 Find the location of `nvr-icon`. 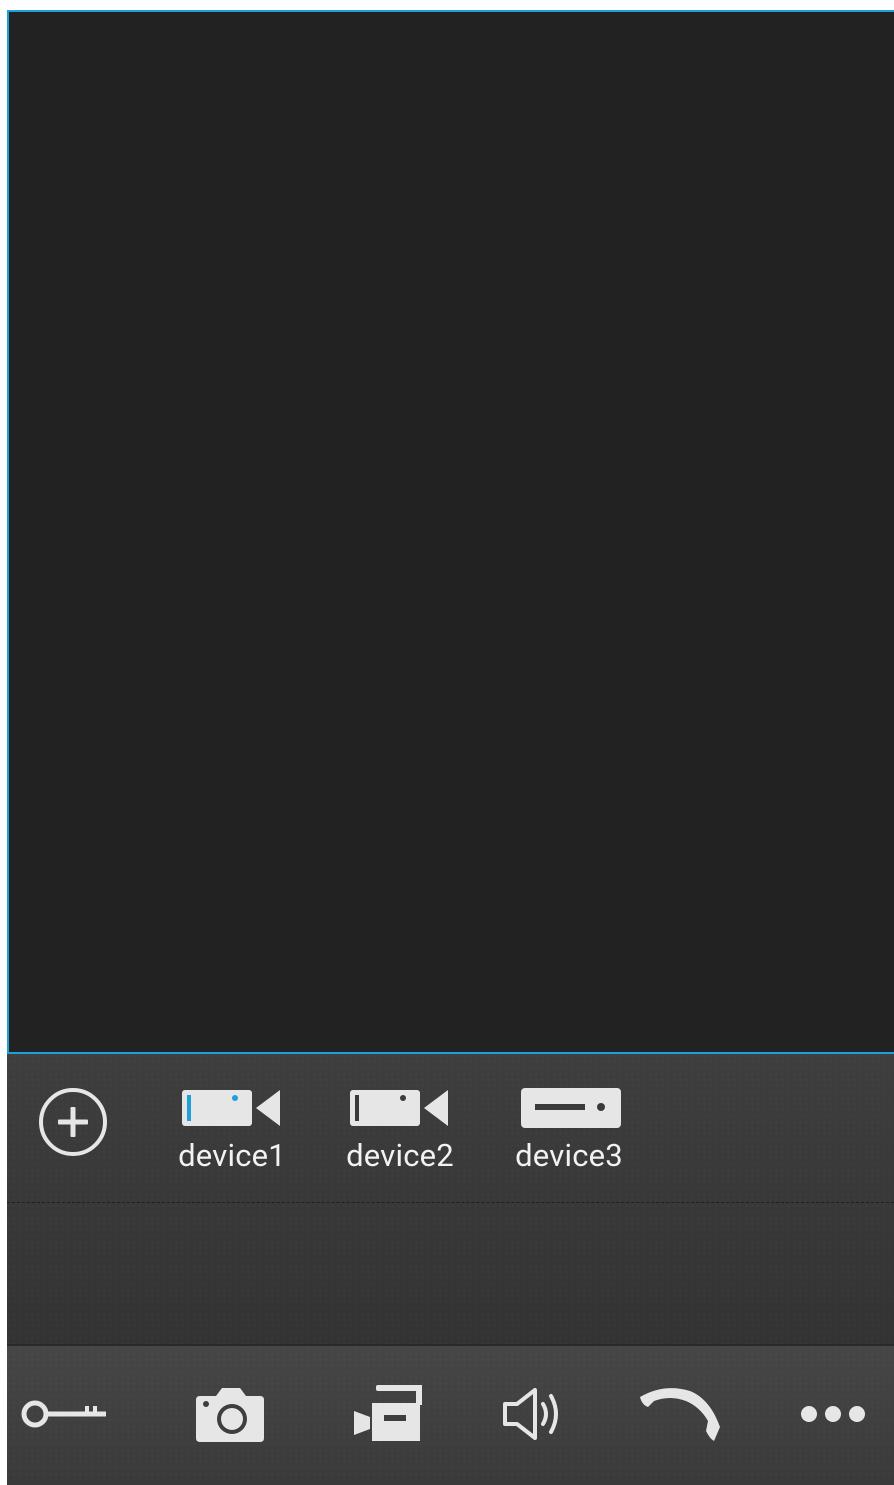

nvr-icon is located at coordinates (571, 1108).